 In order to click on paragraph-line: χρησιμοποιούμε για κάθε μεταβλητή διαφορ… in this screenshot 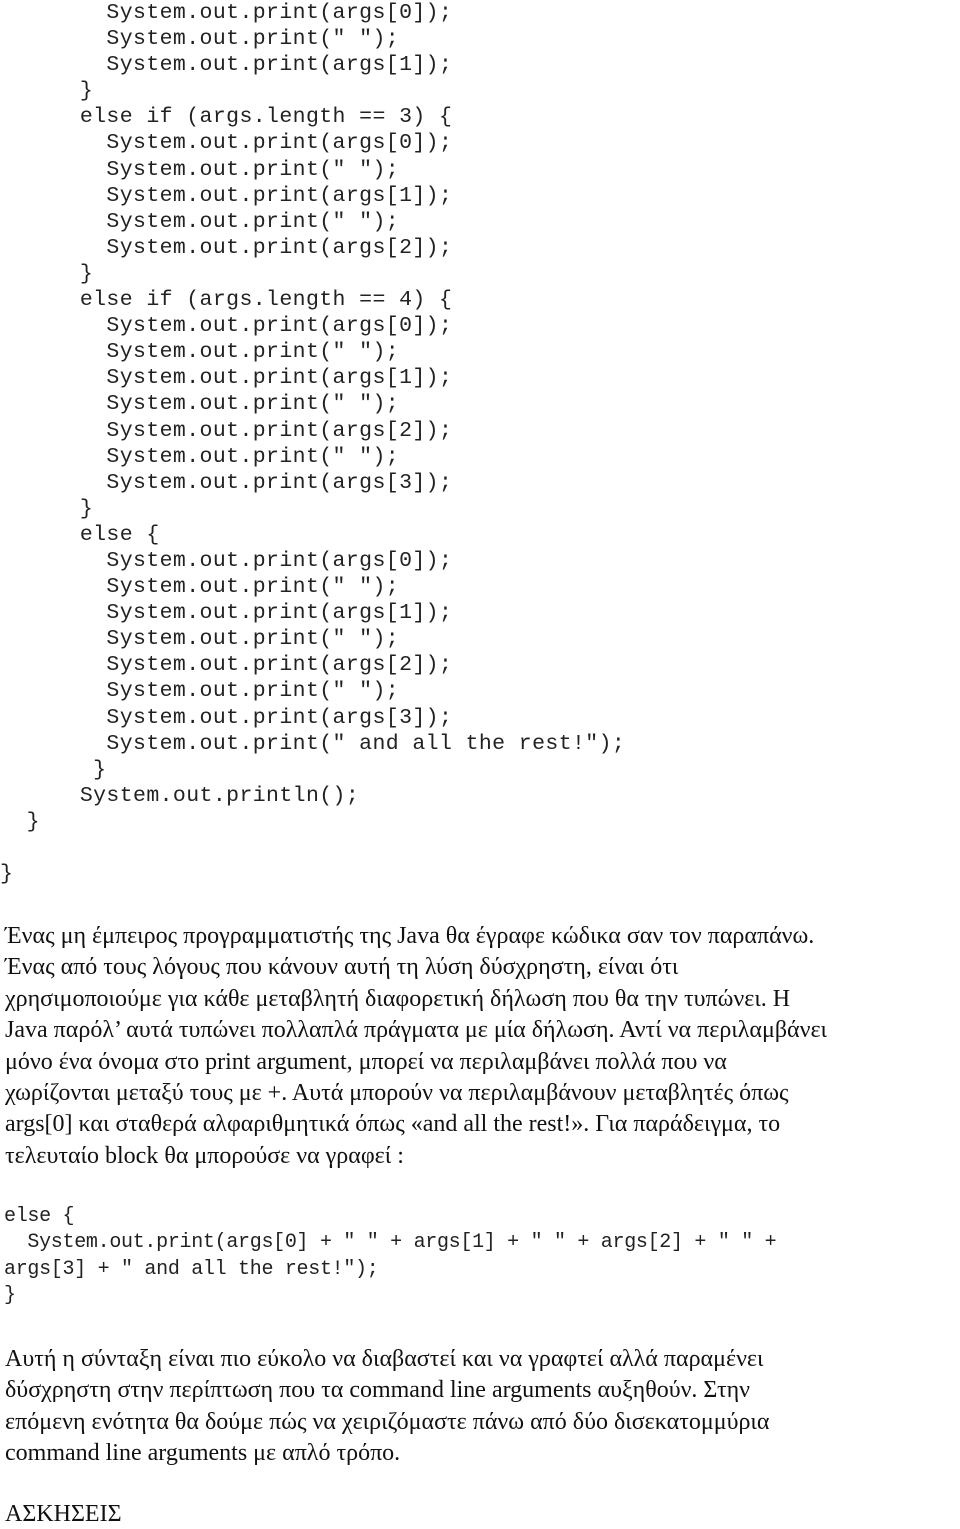, I will do `click(398, 998)`.